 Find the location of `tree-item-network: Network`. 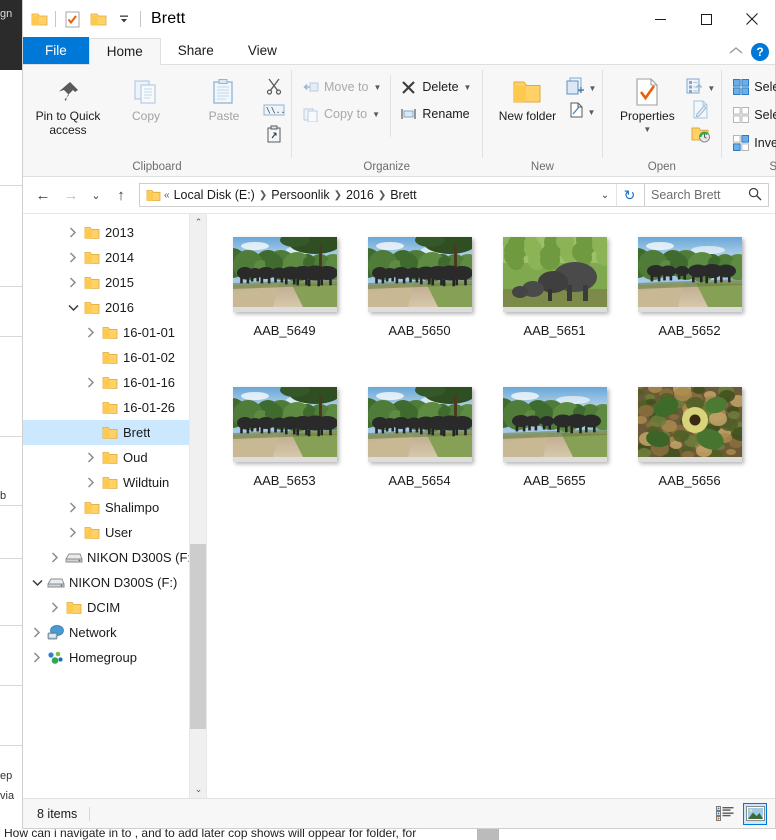

tree-item-network: Network is located at coordinates (114, 632).